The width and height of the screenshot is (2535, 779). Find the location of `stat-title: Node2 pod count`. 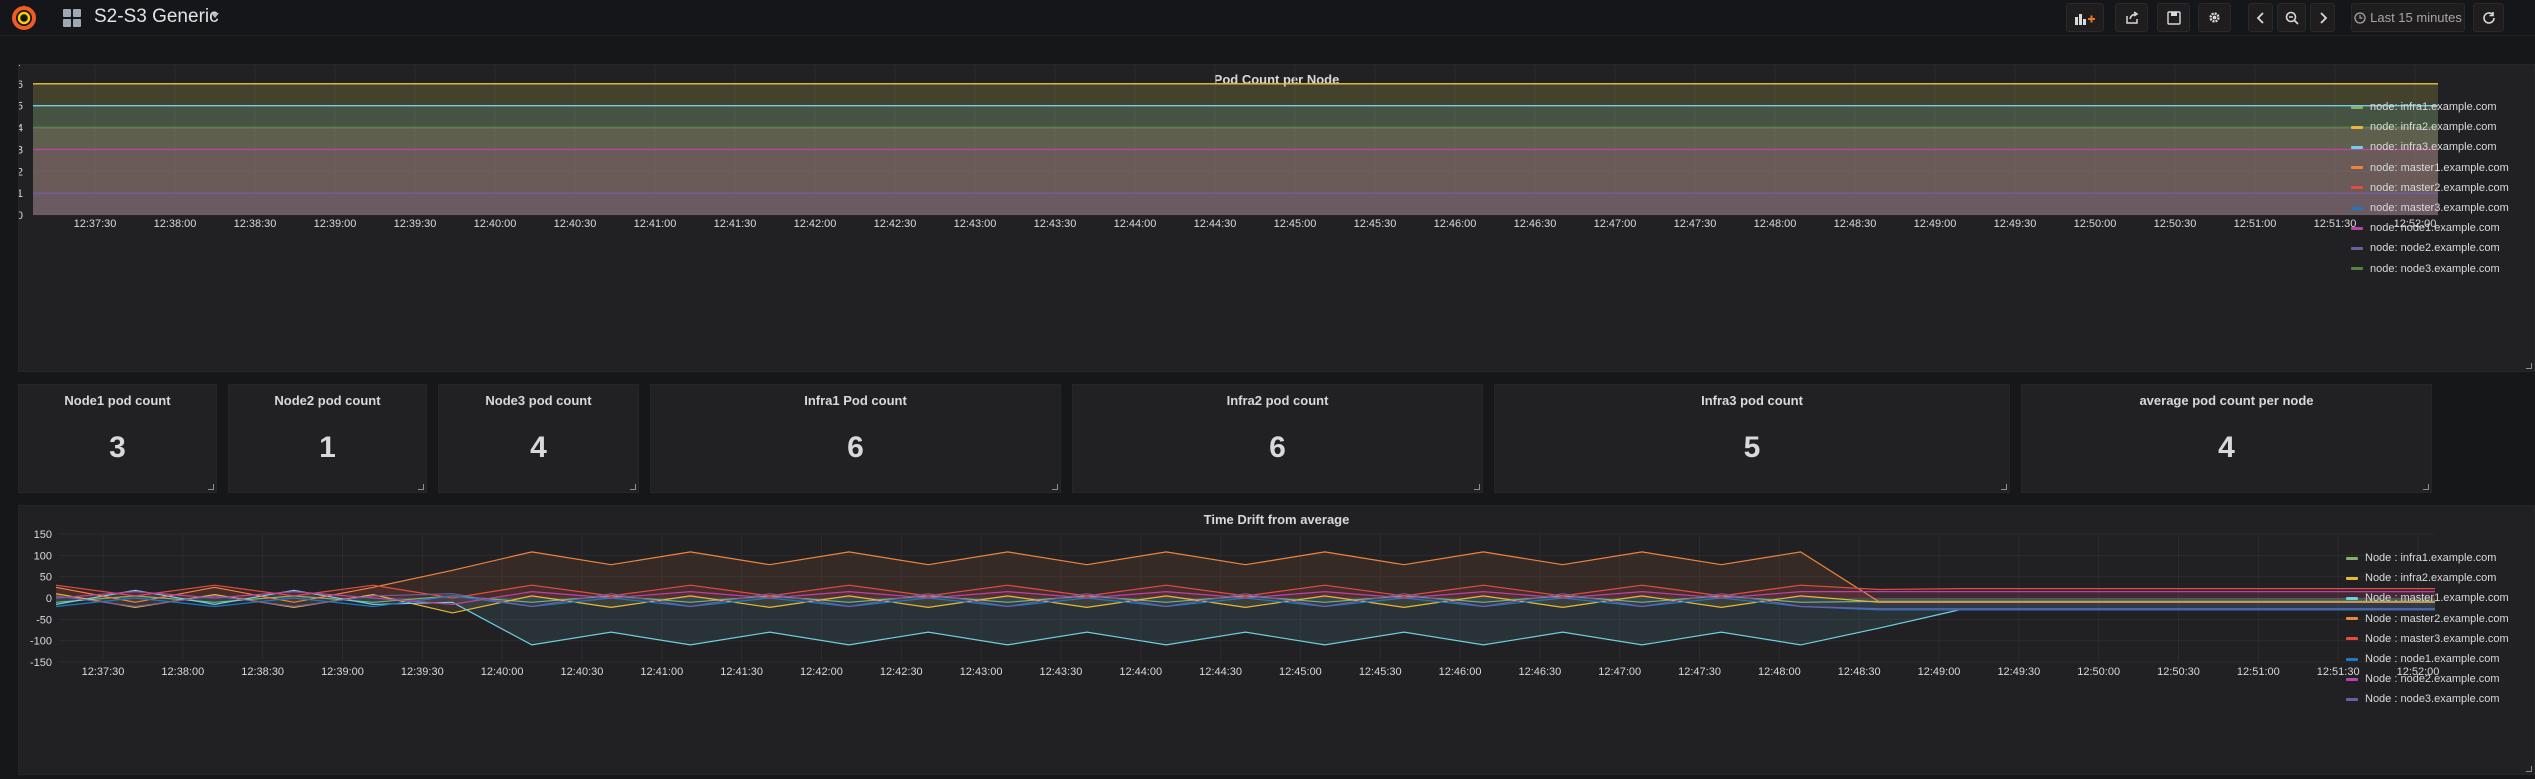

stat-title: Node2 pod count is located at coordinates (327, 400).